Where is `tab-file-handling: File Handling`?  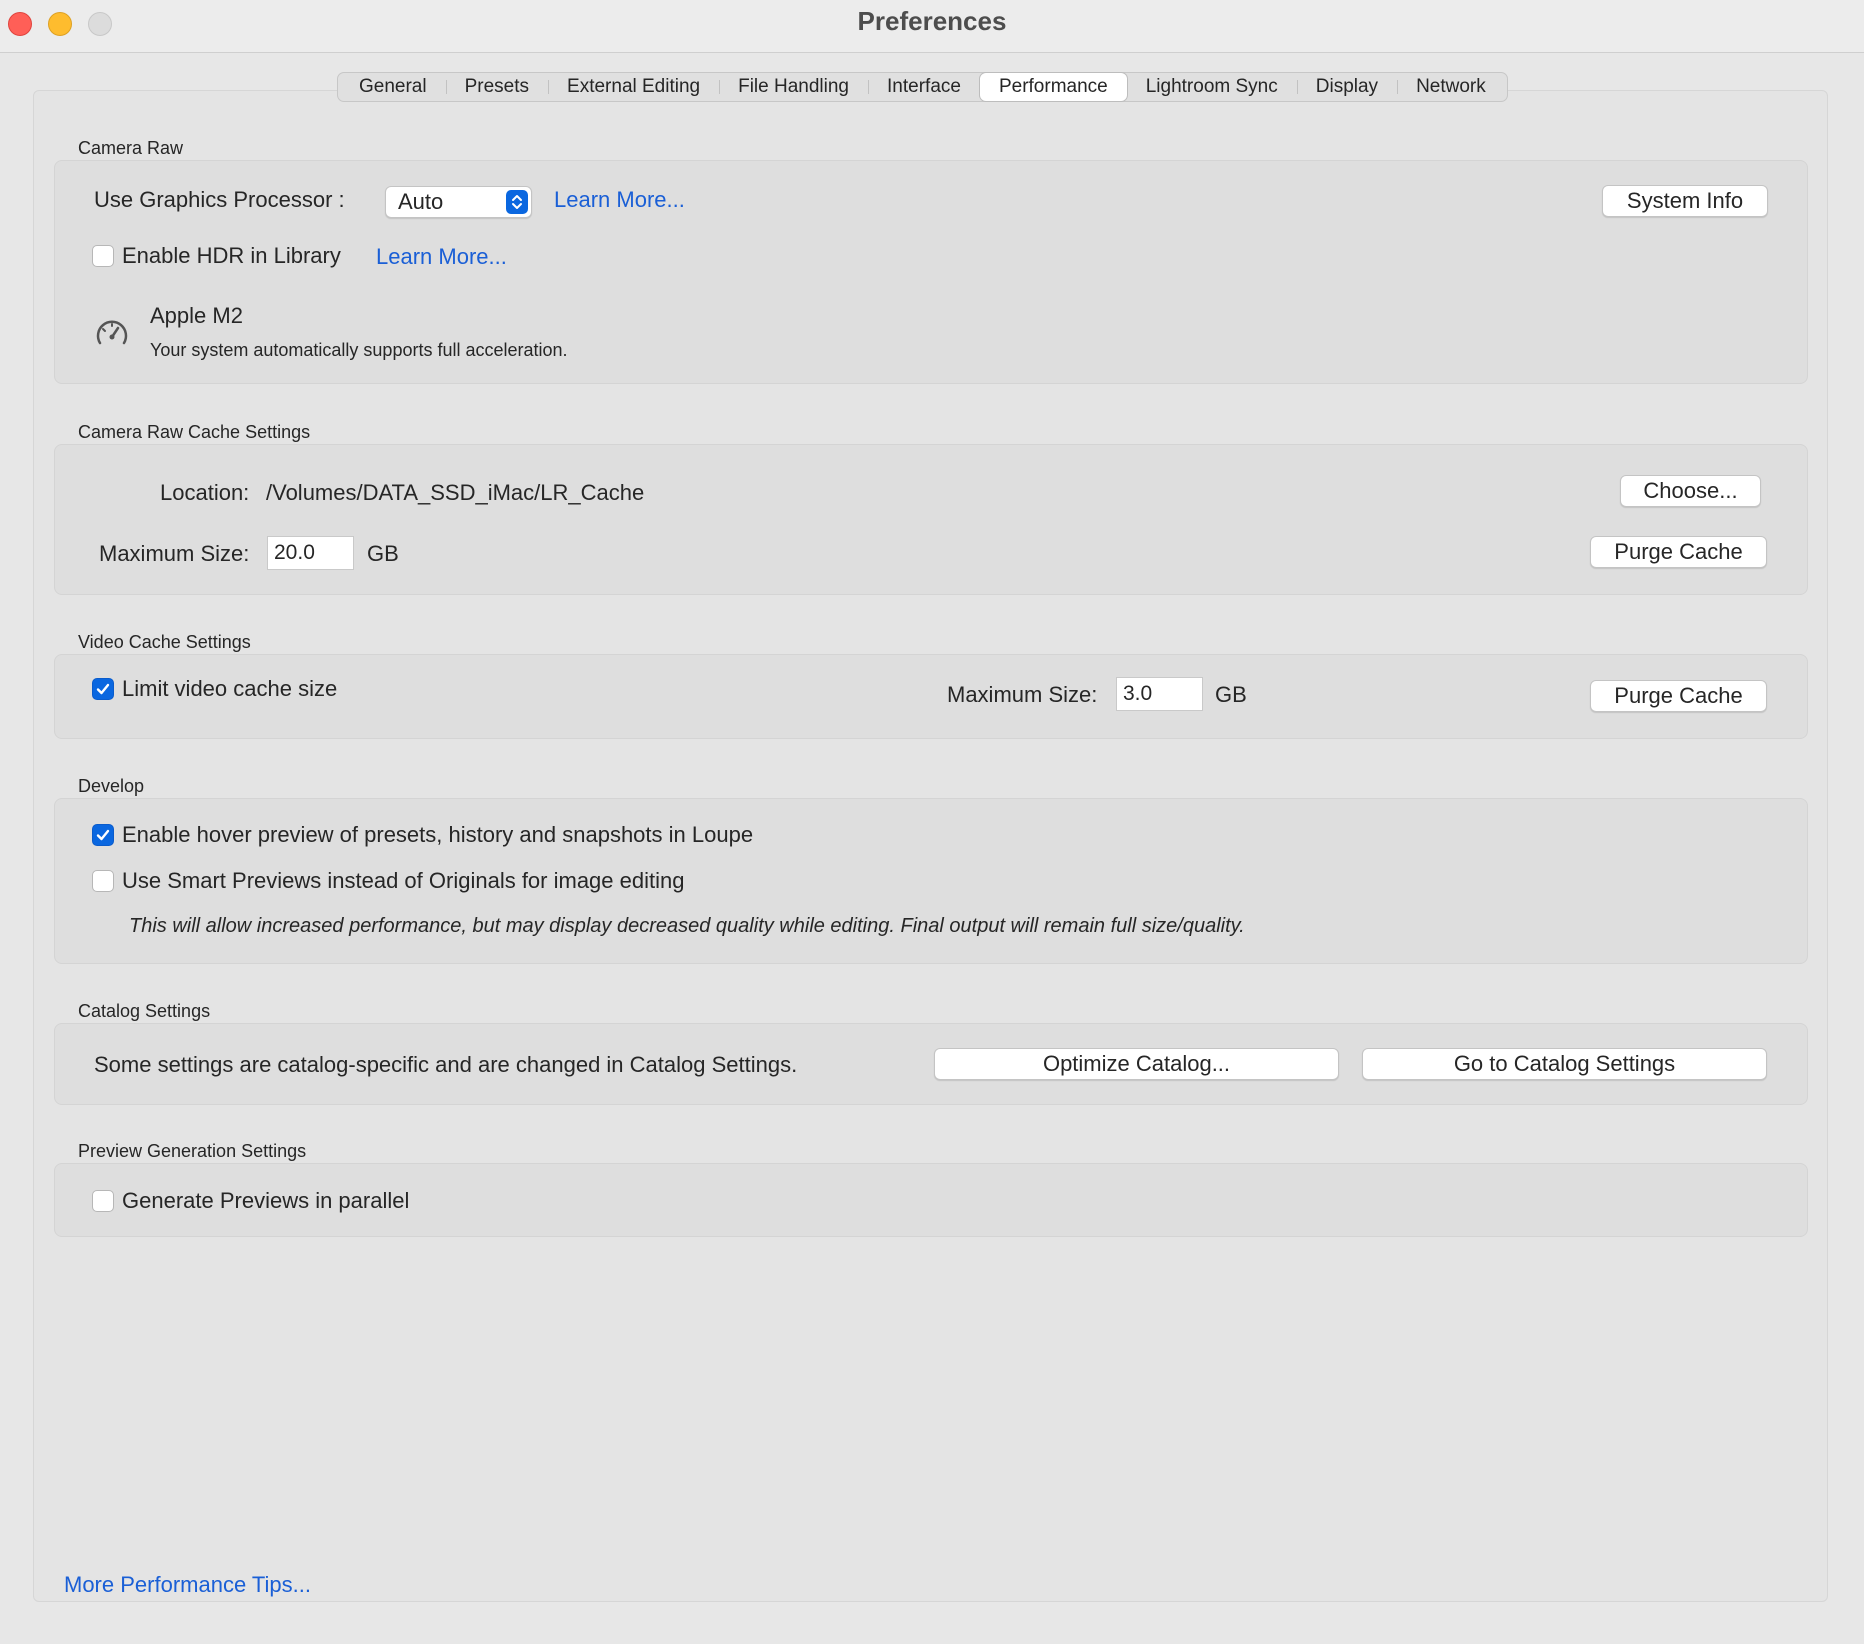
tab-file-handling: File Handling is located at coordinates (793, 87).